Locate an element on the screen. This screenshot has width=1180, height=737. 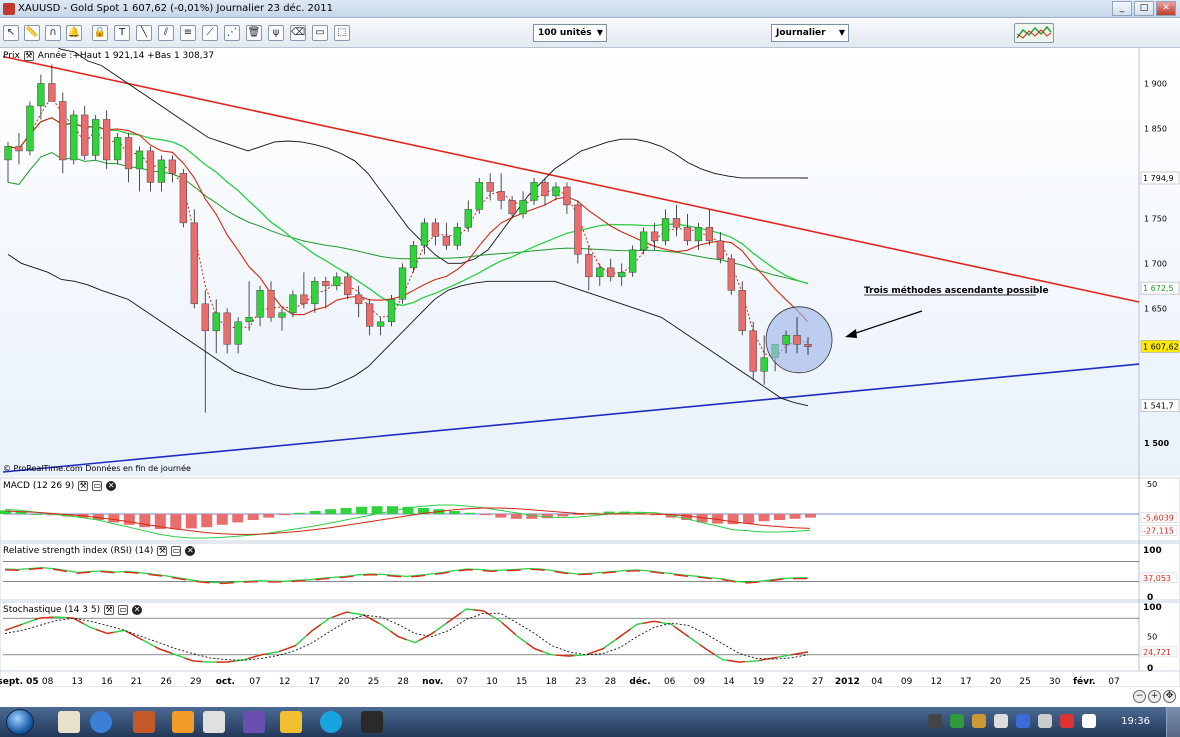
cursor-icon: ↖ is located at coordinates (11, 33).